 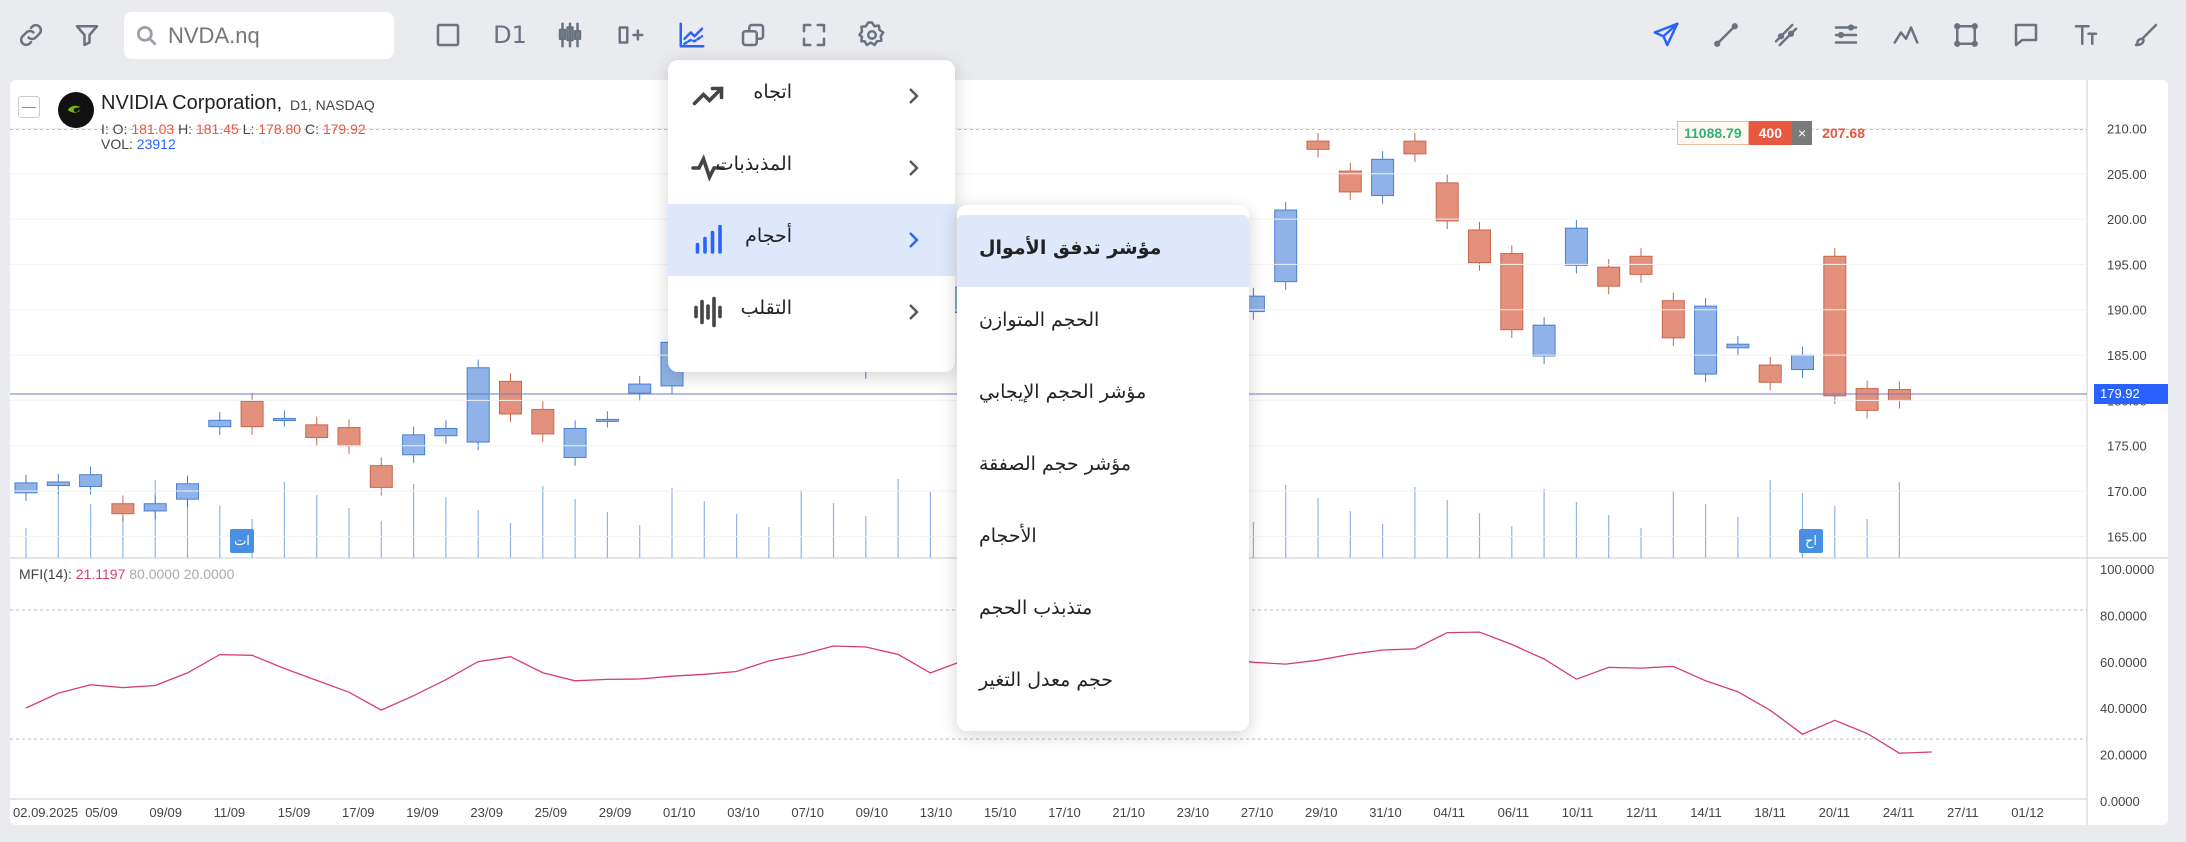 I want to click on date-tick-label: 14/11, so click(x=1706, y=812).